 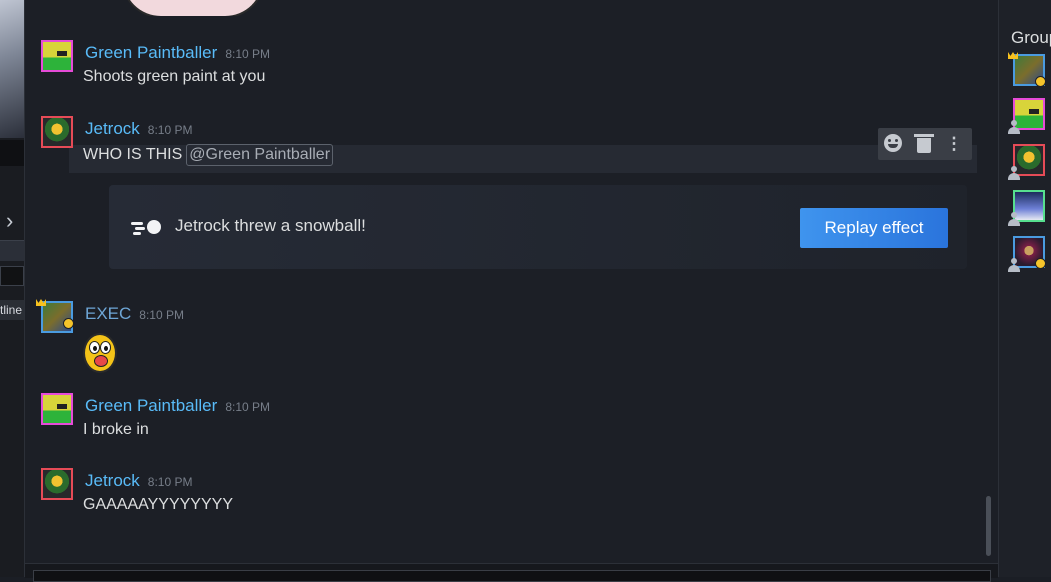 What do you see at coordinates (874, 228) in the screenshot?
I see `replay-effect-button: Replay effect` at bounding box center [874, 228].